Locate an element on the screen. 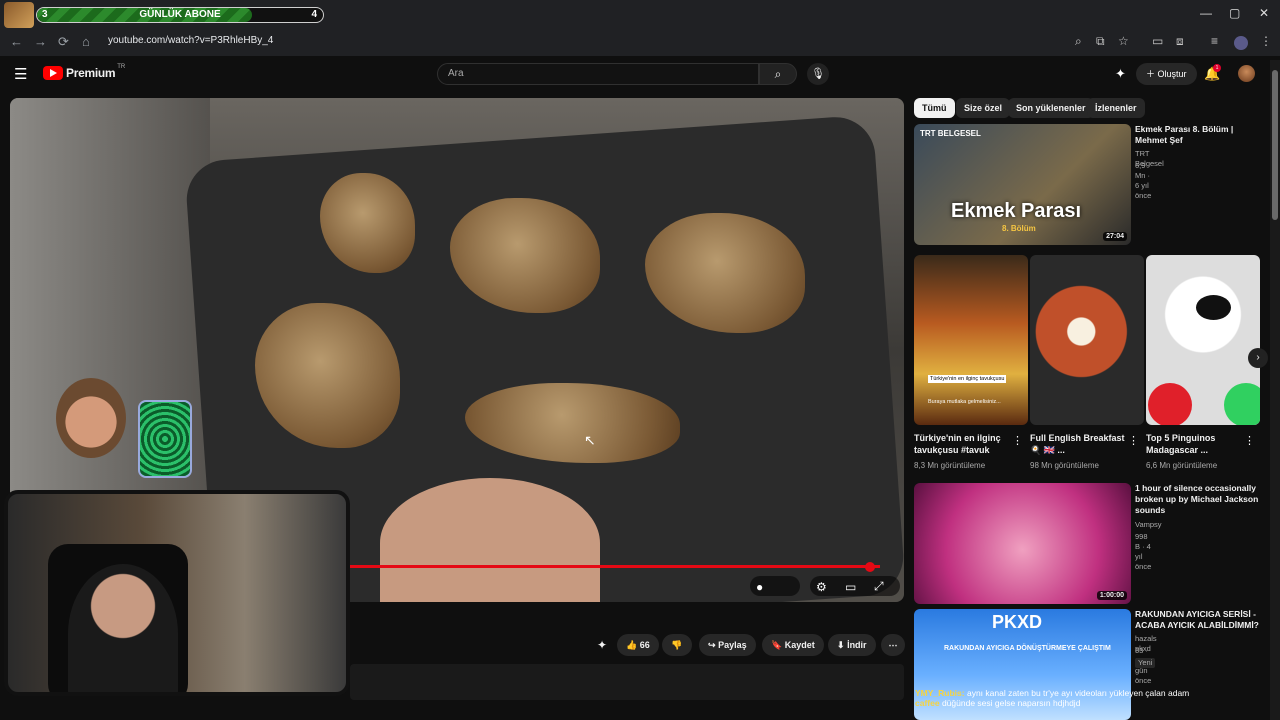 This screenshot has width=1280, height=720. microphone-icon: 🎙 is located at coordinates (818, 74).